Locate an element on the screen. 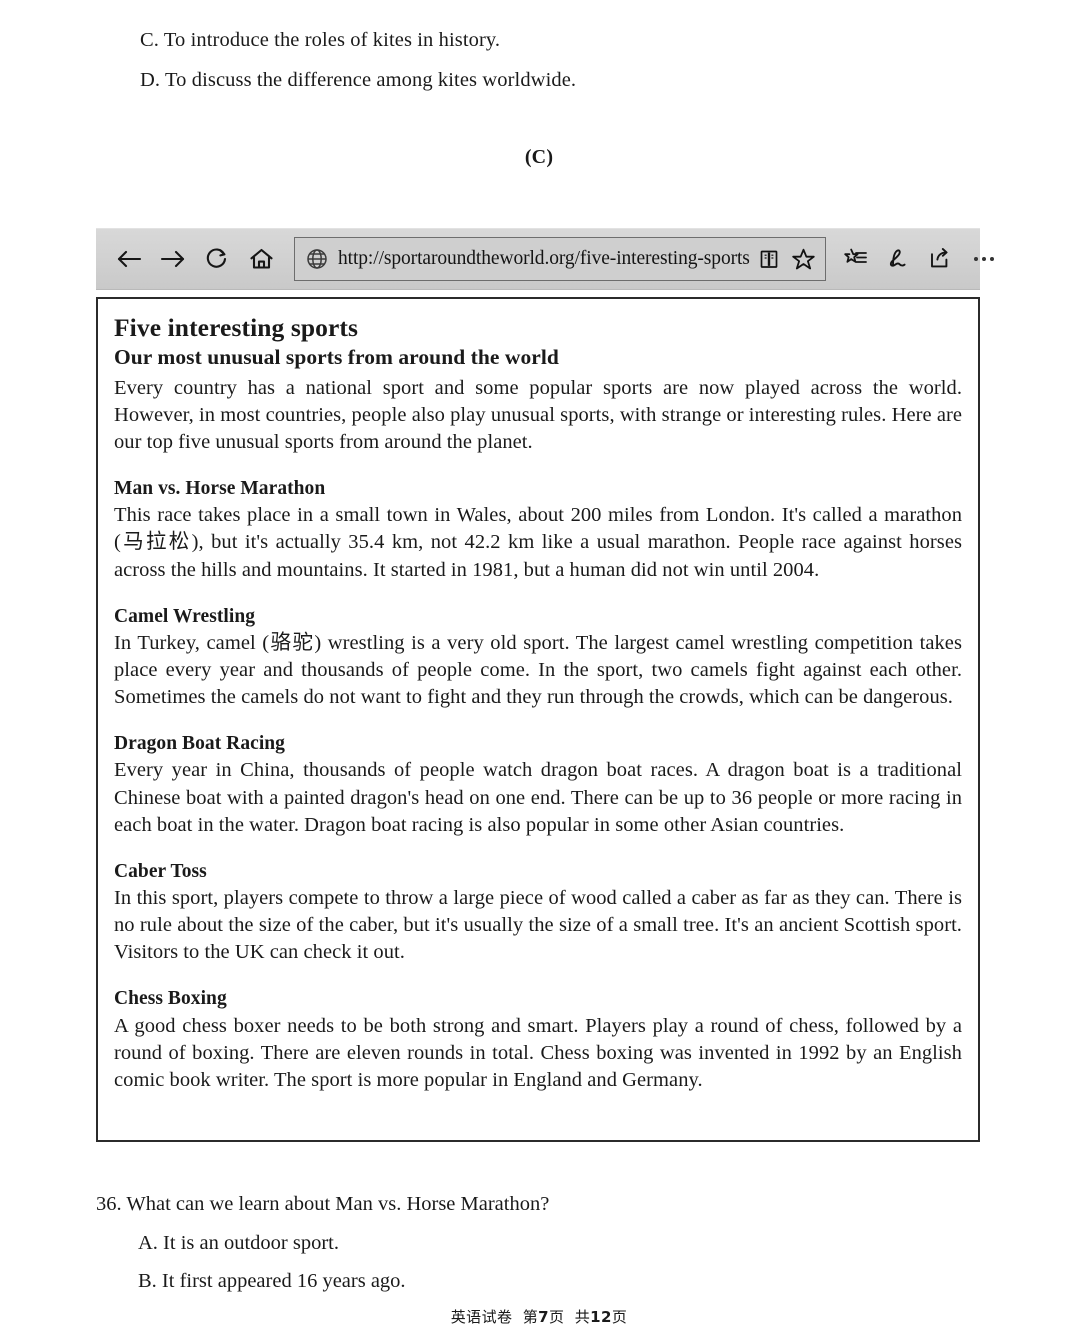 This screenshot has width=1078, height=1341. footer-subject: 英语试卷 is located at coordinates (481, 1317).